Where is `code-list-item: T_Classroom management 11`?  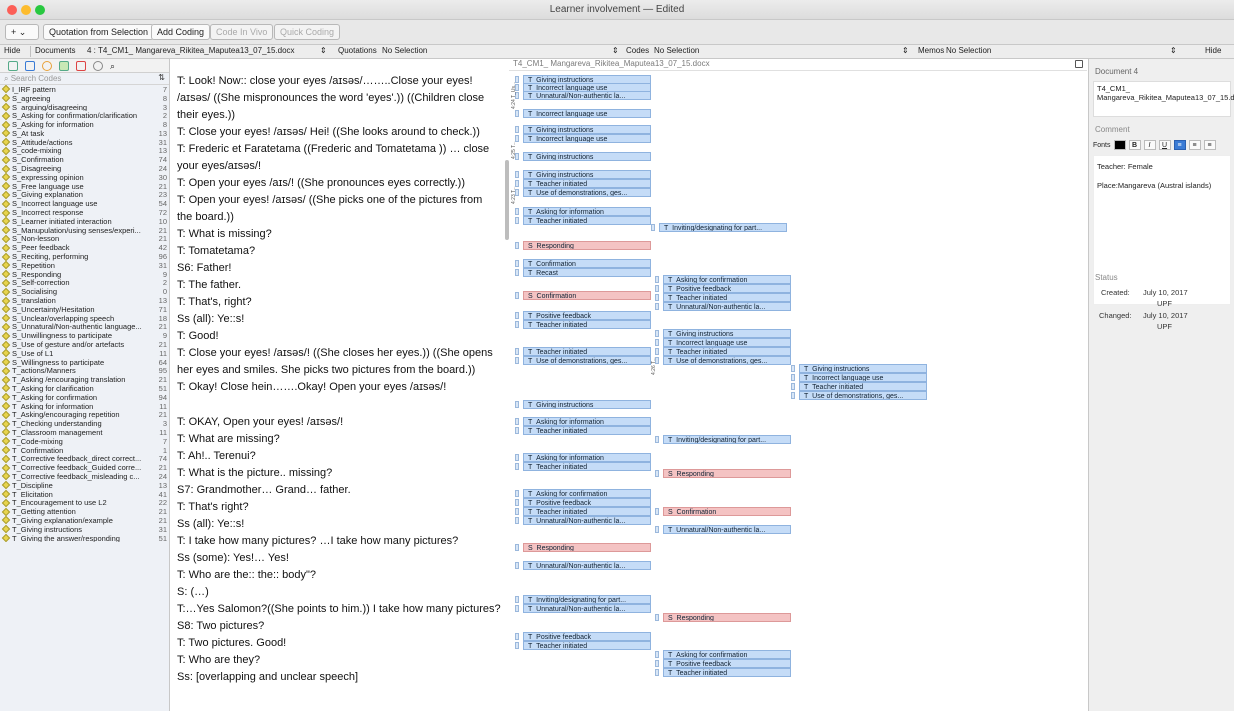 code-list-item: T_Classroom management 11 is located at coordinates (84, 432).